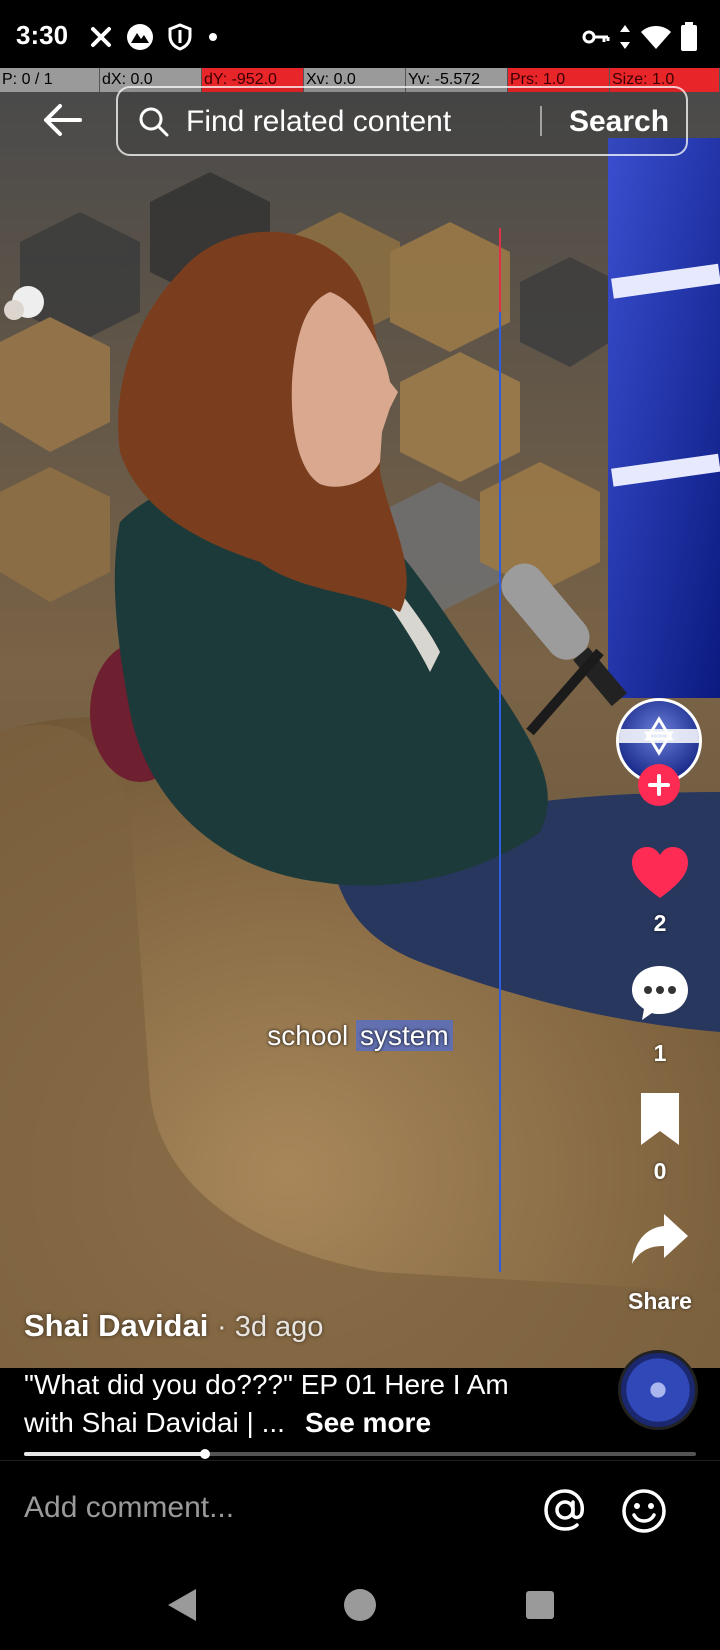 The image size is (720, 1650). What do you see at coordinates (308, 1035) in the screenshot?
I see `caption-plain: school` at bounding box center [308, 1035].